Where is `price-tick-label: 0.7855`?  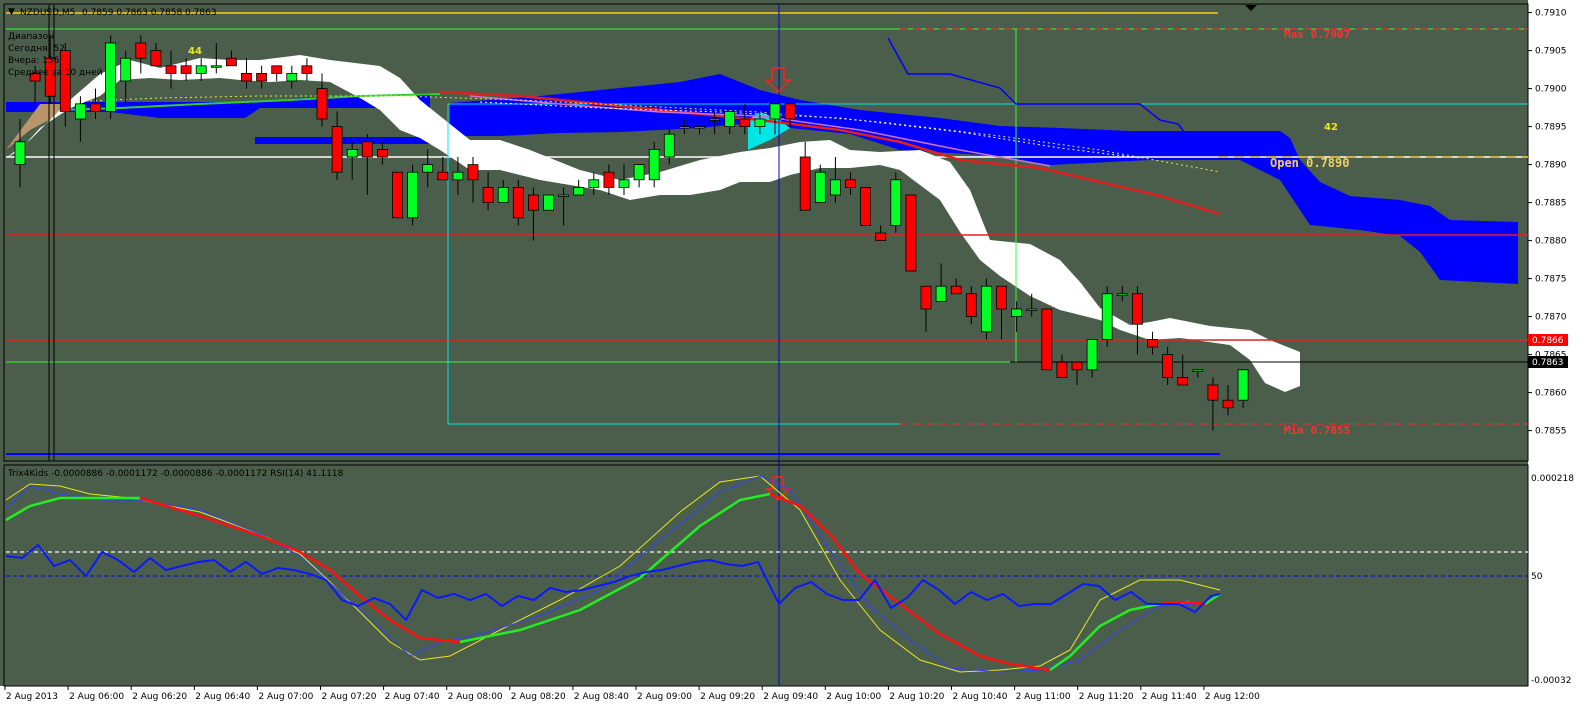 price-tick-label: 0.7855 is located at coordinates (1551, 432).